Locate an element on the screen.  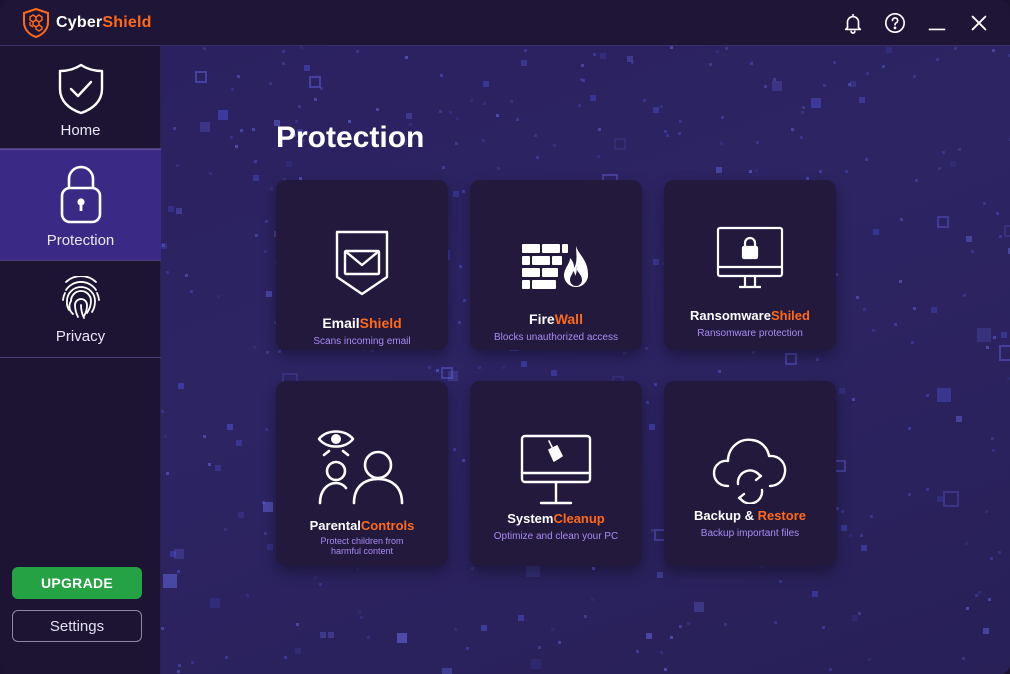
window-controls is located at coordinates (916, 23).